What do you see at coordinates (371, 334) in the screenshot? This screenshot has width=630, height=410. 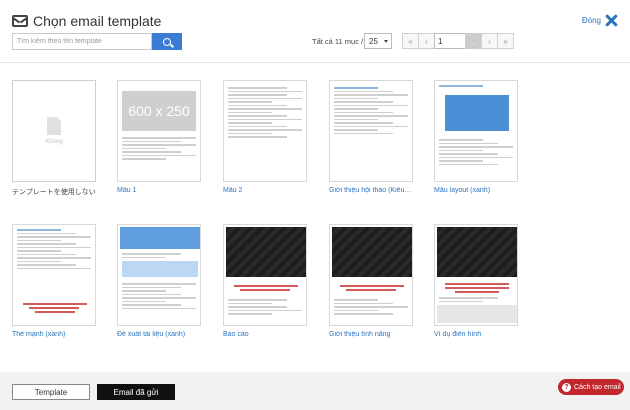 I see `template-name: Giới thiệu tính năng` at bounding box center [371, 334].